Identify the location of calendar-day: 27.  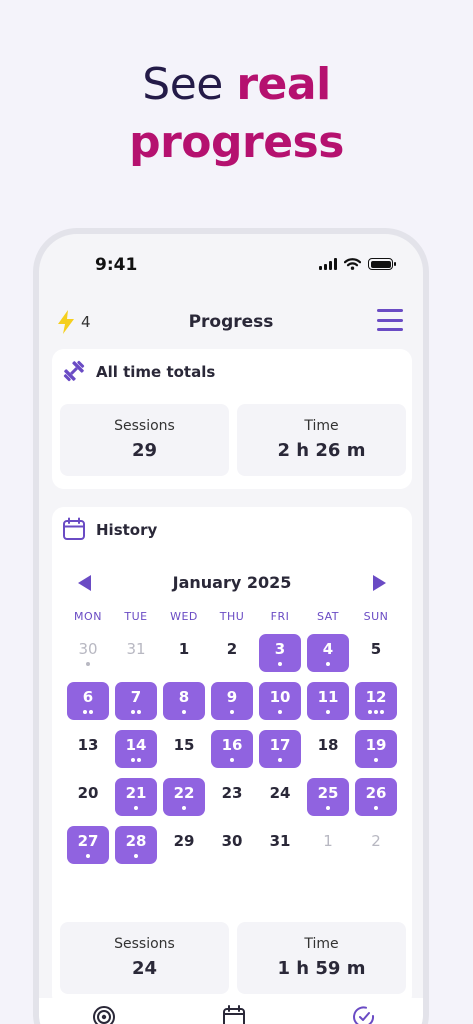
(88, 845).